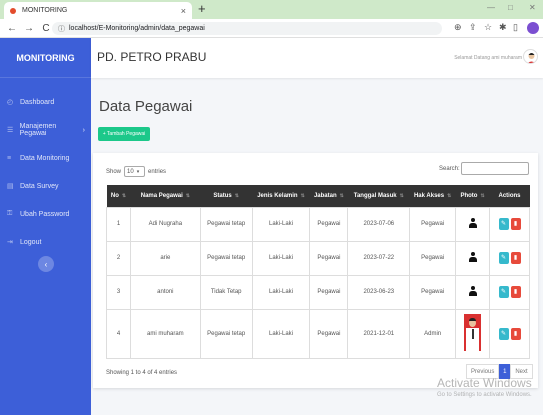 This screenshot has width=543, height=415. I want to click on sidebar-item-label: Data Survey, so click(39, 186).